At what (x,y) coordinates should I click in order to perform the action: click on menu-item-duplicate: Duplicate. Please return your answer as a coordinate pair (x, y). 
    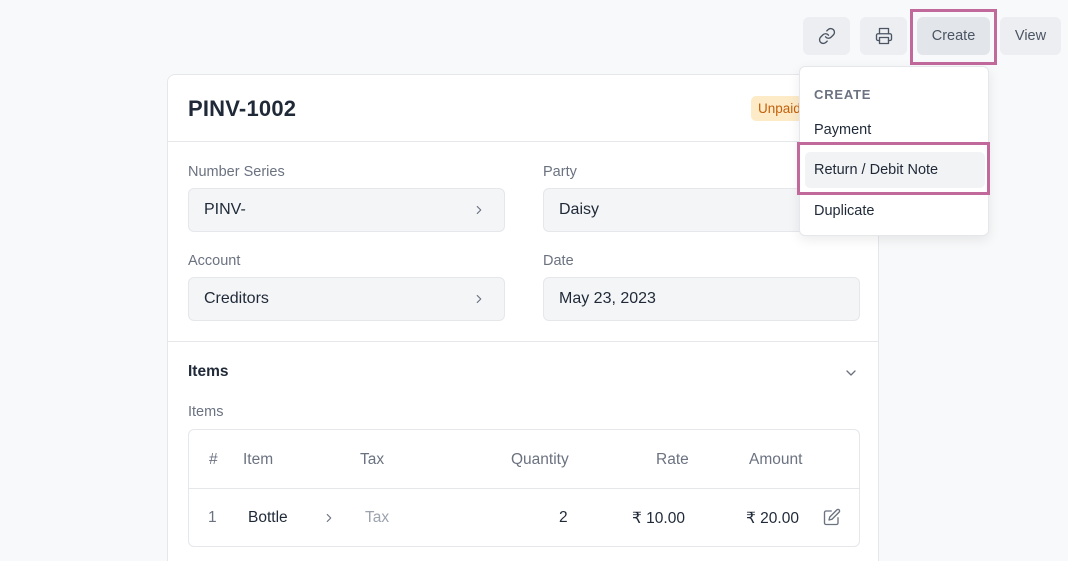
    Looking at the image, I should click on (895, 211).